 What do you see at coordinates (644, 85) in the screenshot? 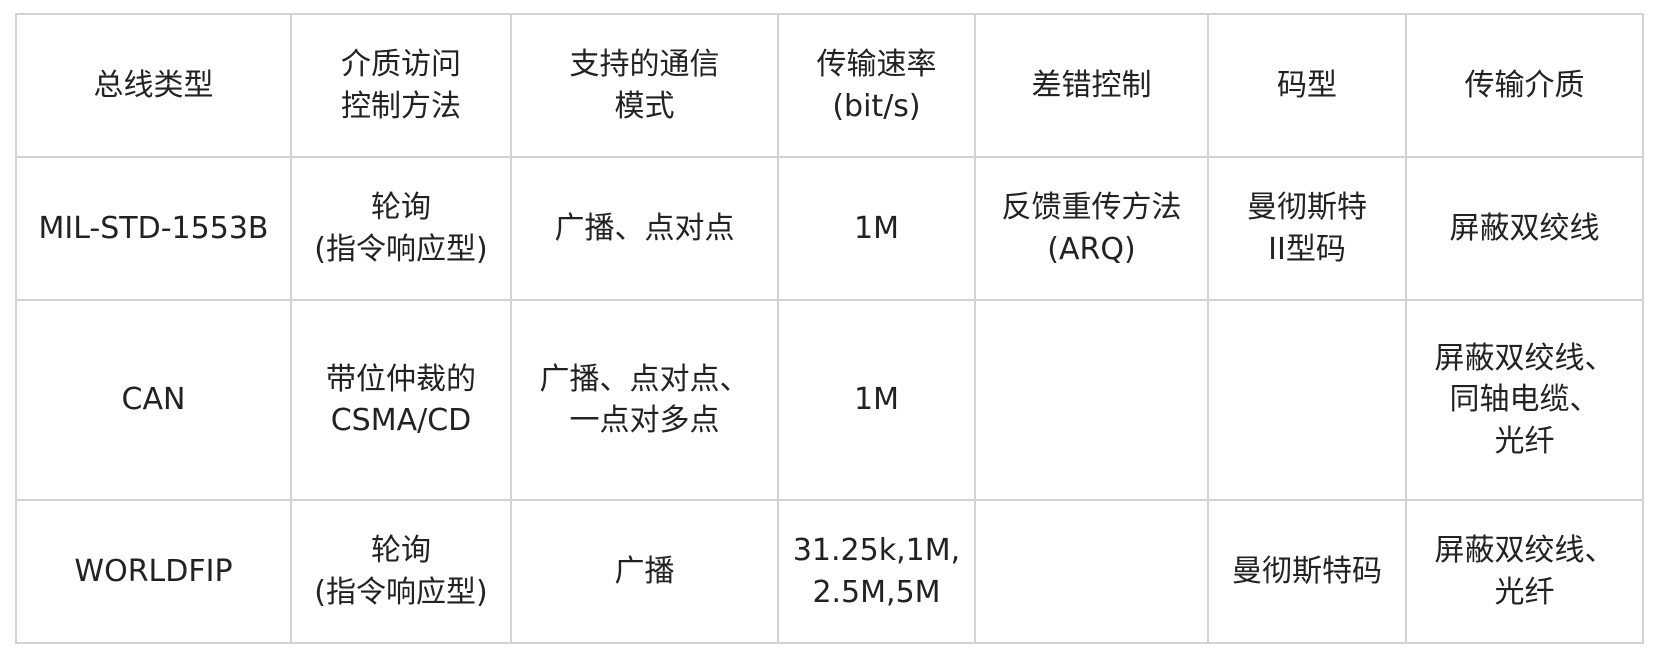
I see `header-comm-mode: 支持的通信 模式` at bounding box center [644, 85].